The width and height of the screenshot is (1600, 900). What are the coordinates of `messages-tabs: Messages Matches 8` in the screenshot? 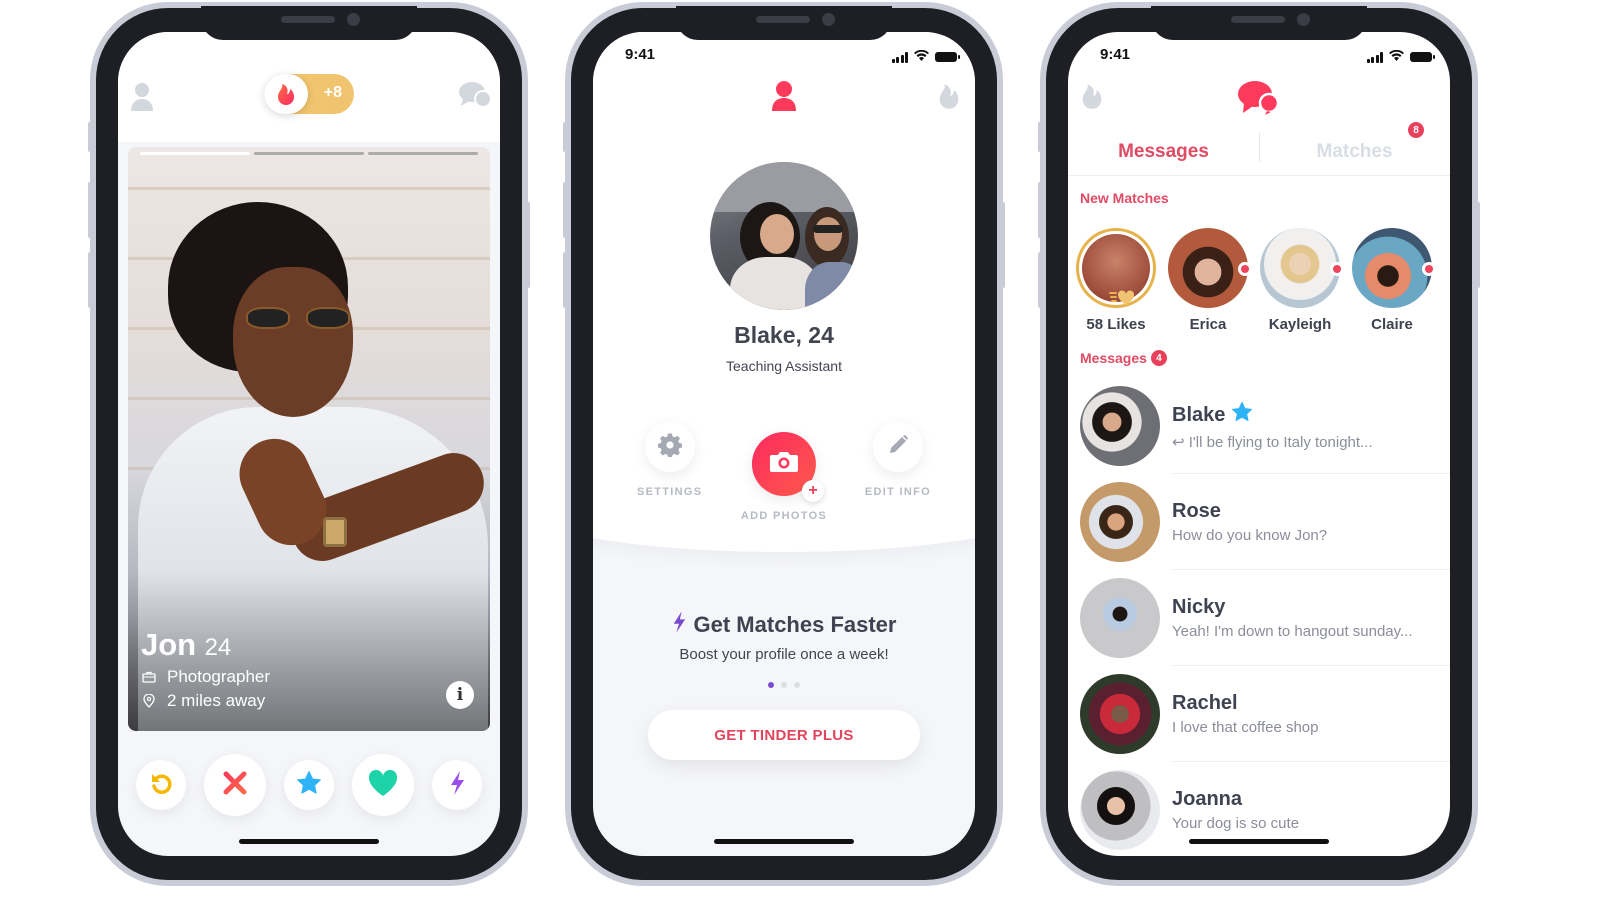 It's located at (1259, 149).